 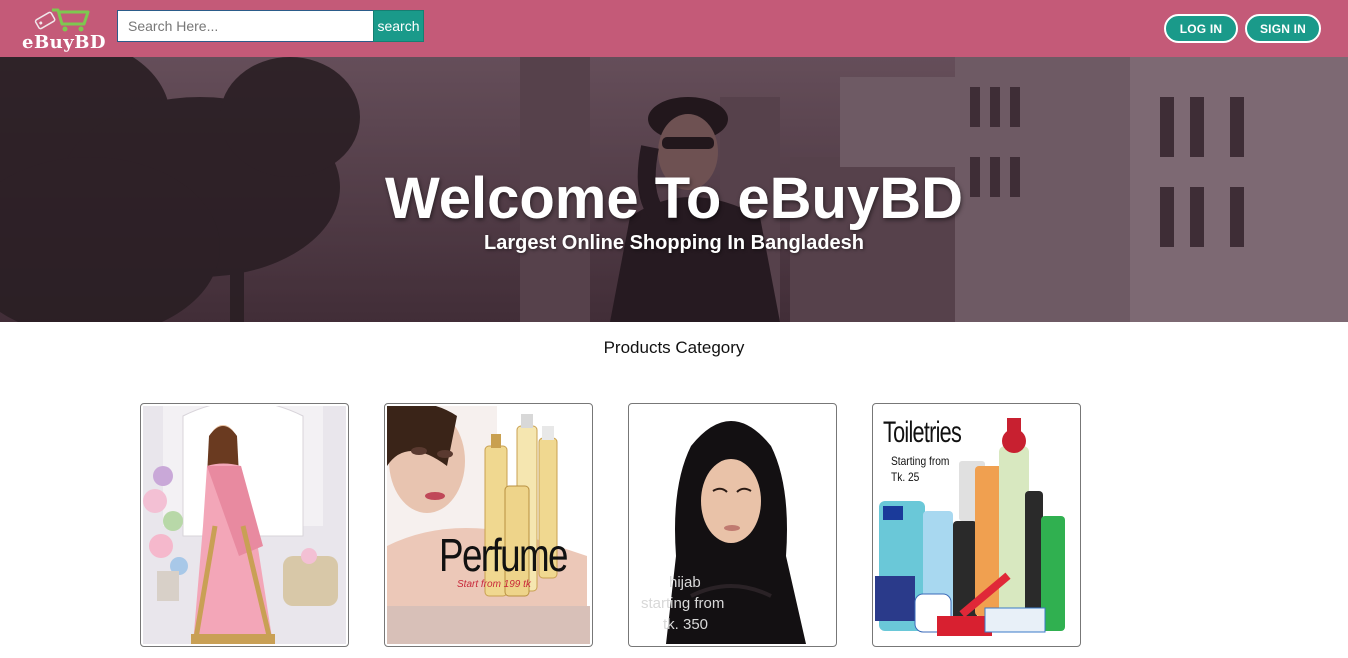 What do you see at coordinates (503, 555) in the screenshot?
I see `perfume-image-title: Perfume` at bounding box center [503, 555].